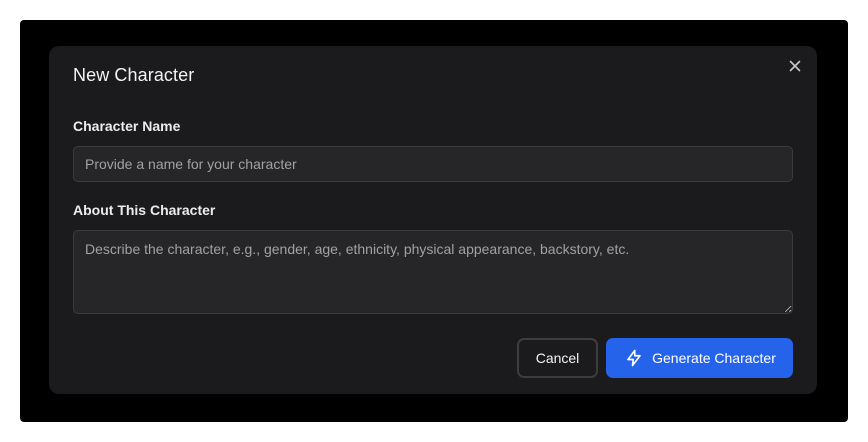 The image size is (868, 442). What do you see at coordinates (714, 358) in the screenshot?
I see `generate-character-label: Generate Character` at bounding box center [714, 358].